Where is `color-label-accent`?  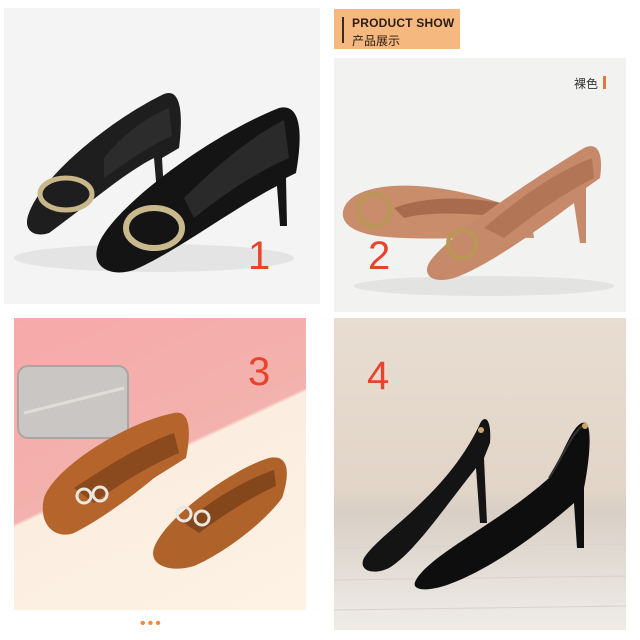
color-label-accent is located at coordinates (604, 82).